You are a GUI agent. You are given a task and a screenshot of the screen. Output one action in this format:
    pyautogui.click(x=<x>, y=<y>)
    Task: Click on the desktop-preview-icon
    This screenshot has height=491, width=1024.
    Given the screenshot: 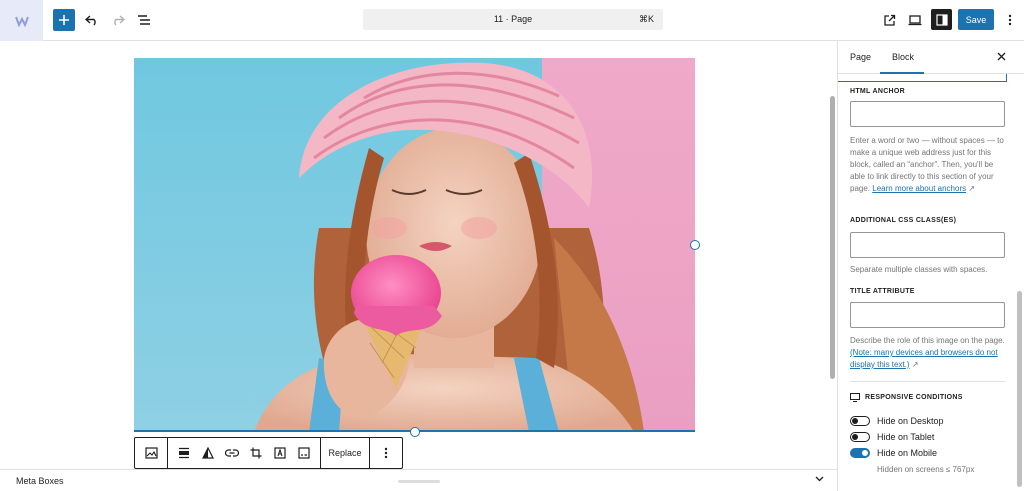 What is the action you would take?
    pyautogui.click(x=915, y=20)
    